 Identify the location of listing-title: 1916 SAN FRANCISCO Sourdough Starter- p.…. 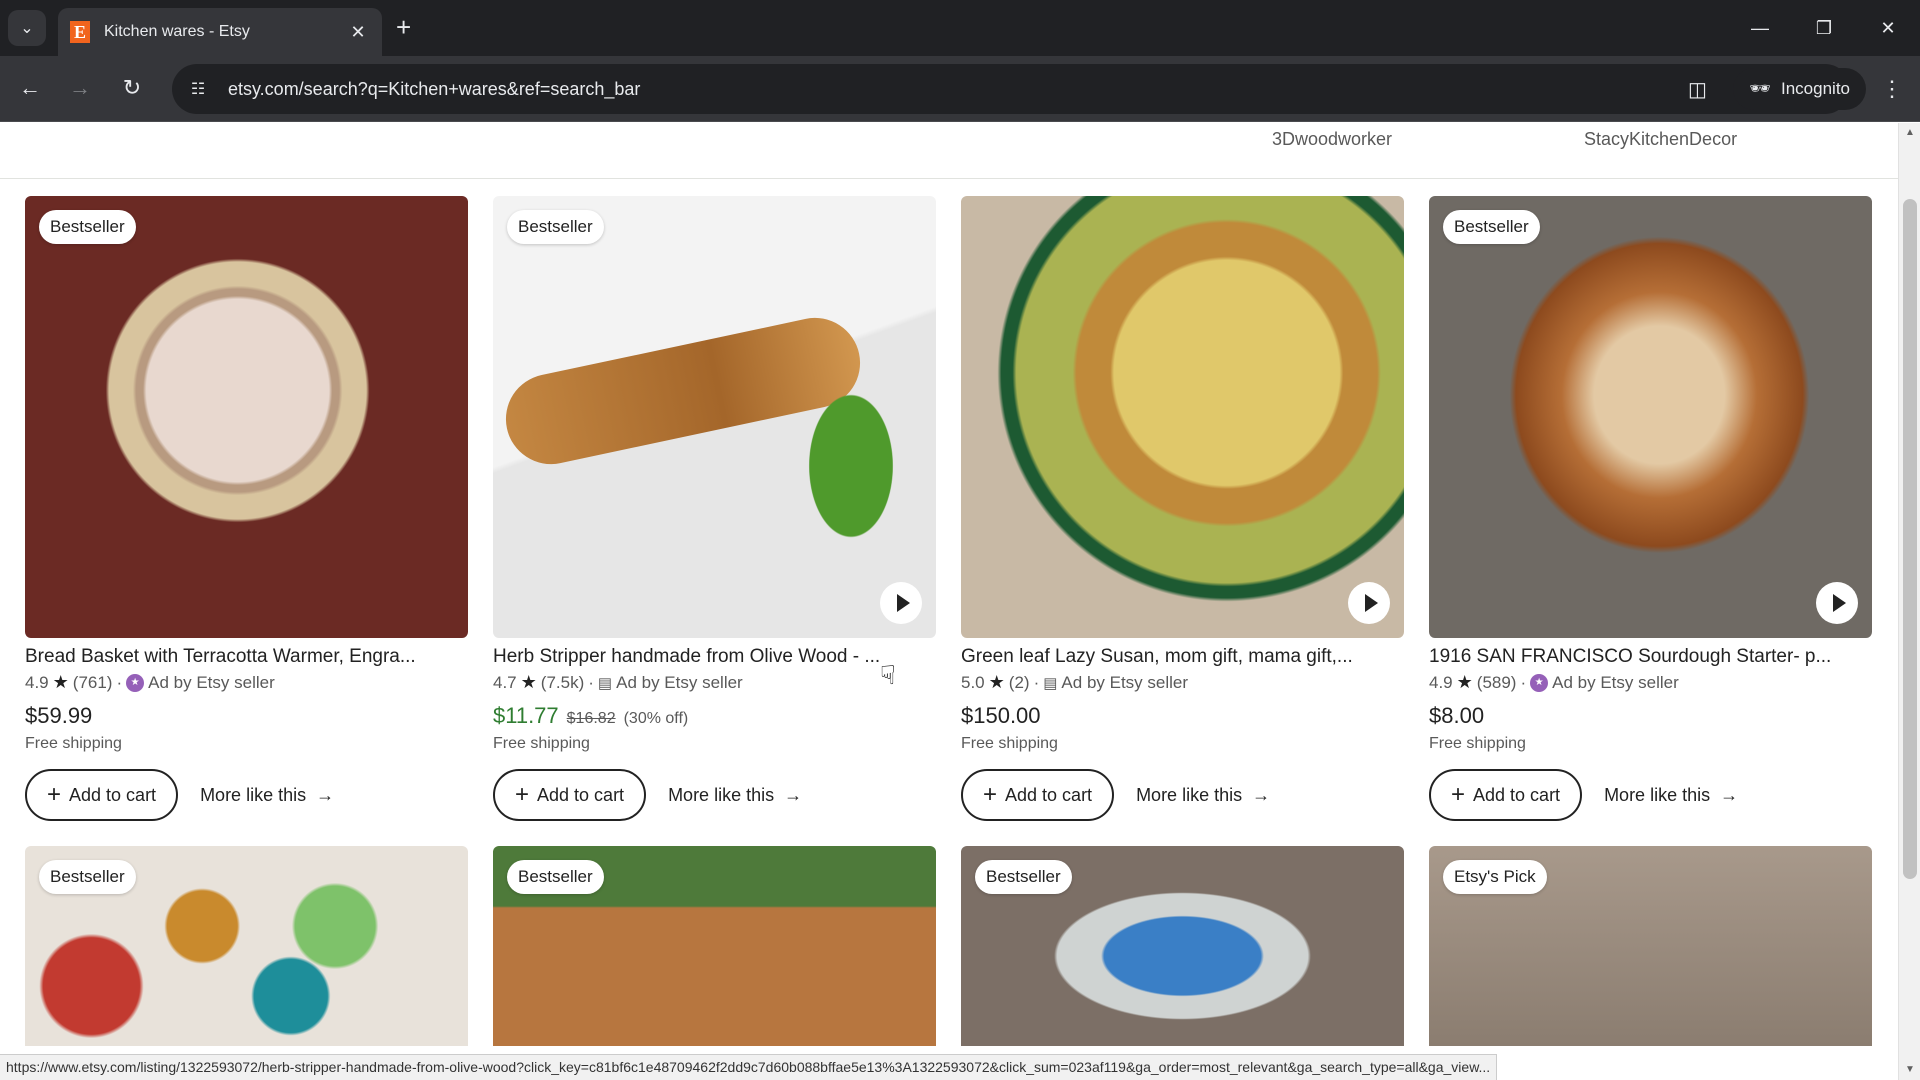
(1650, 657).